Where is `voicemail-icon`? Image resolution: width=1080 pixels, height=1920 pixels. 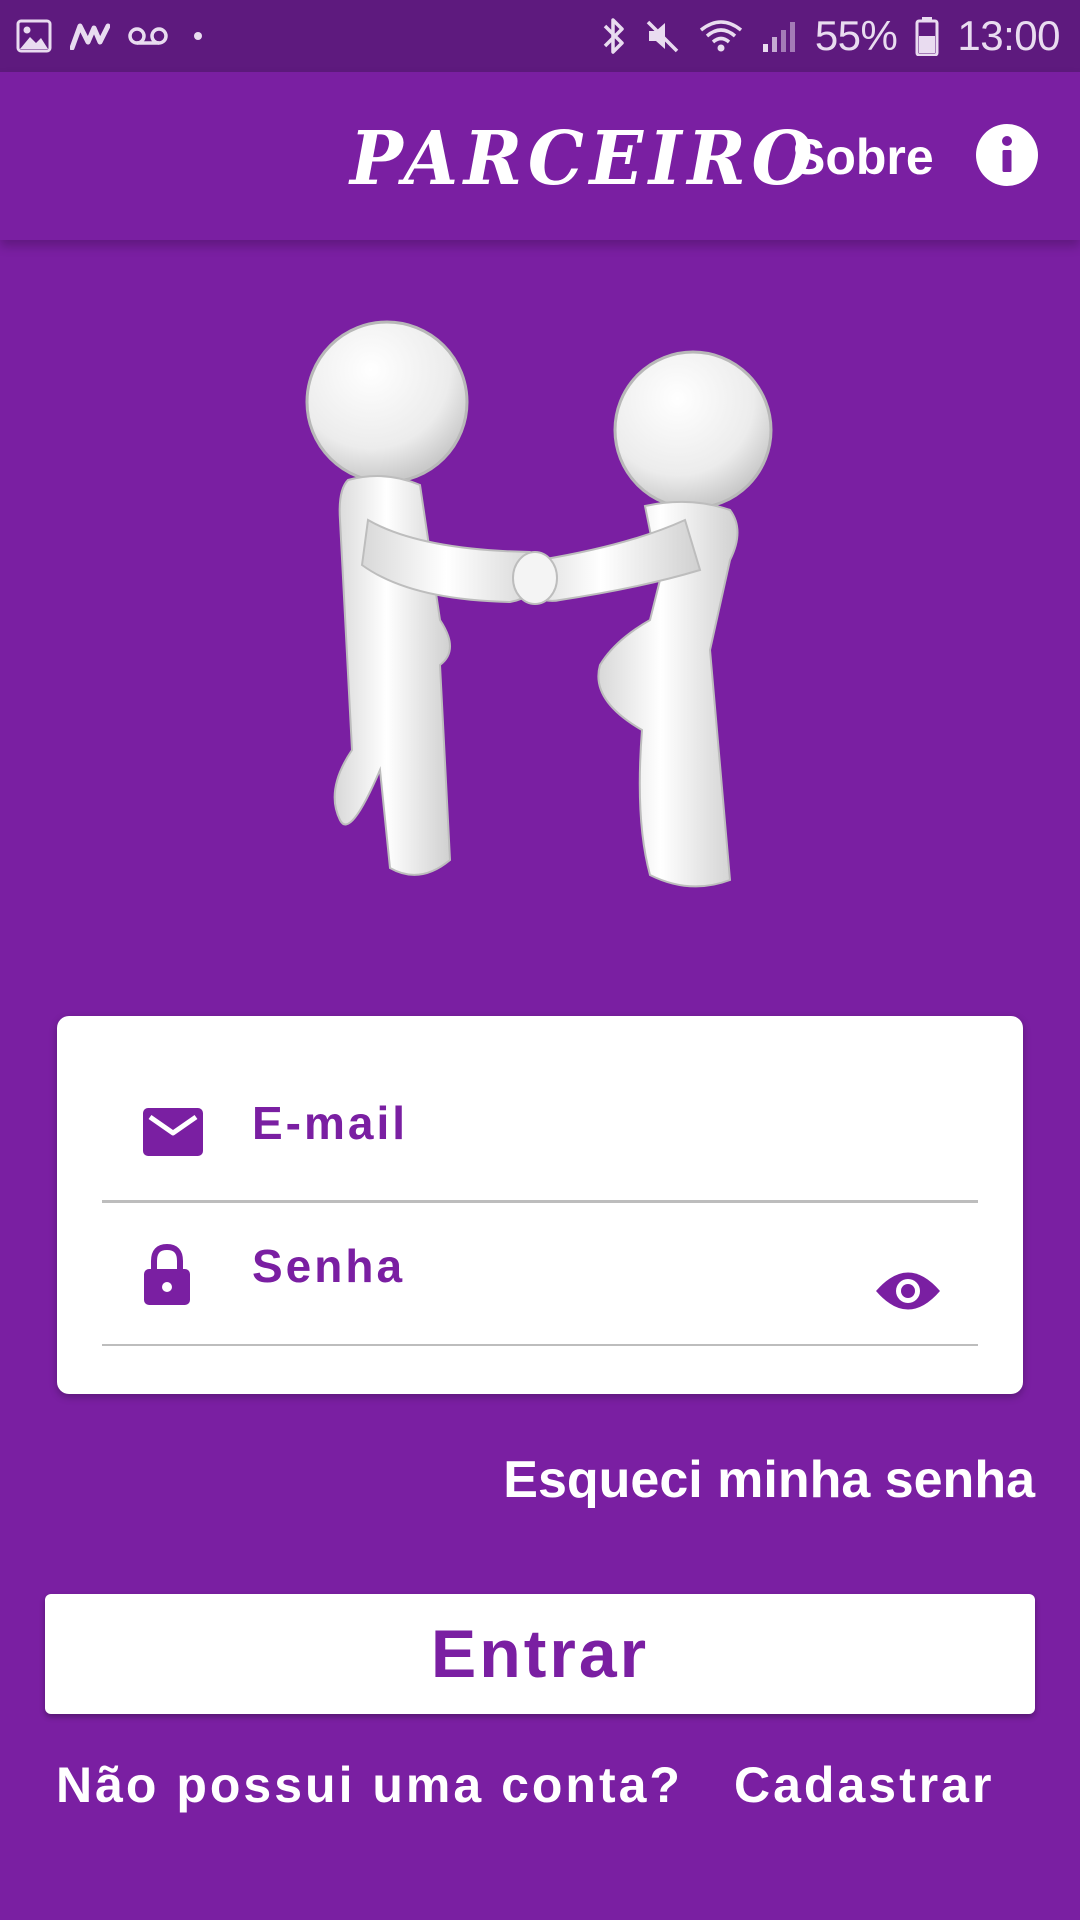 voicemail-icon is located at coordinates (148, 36).